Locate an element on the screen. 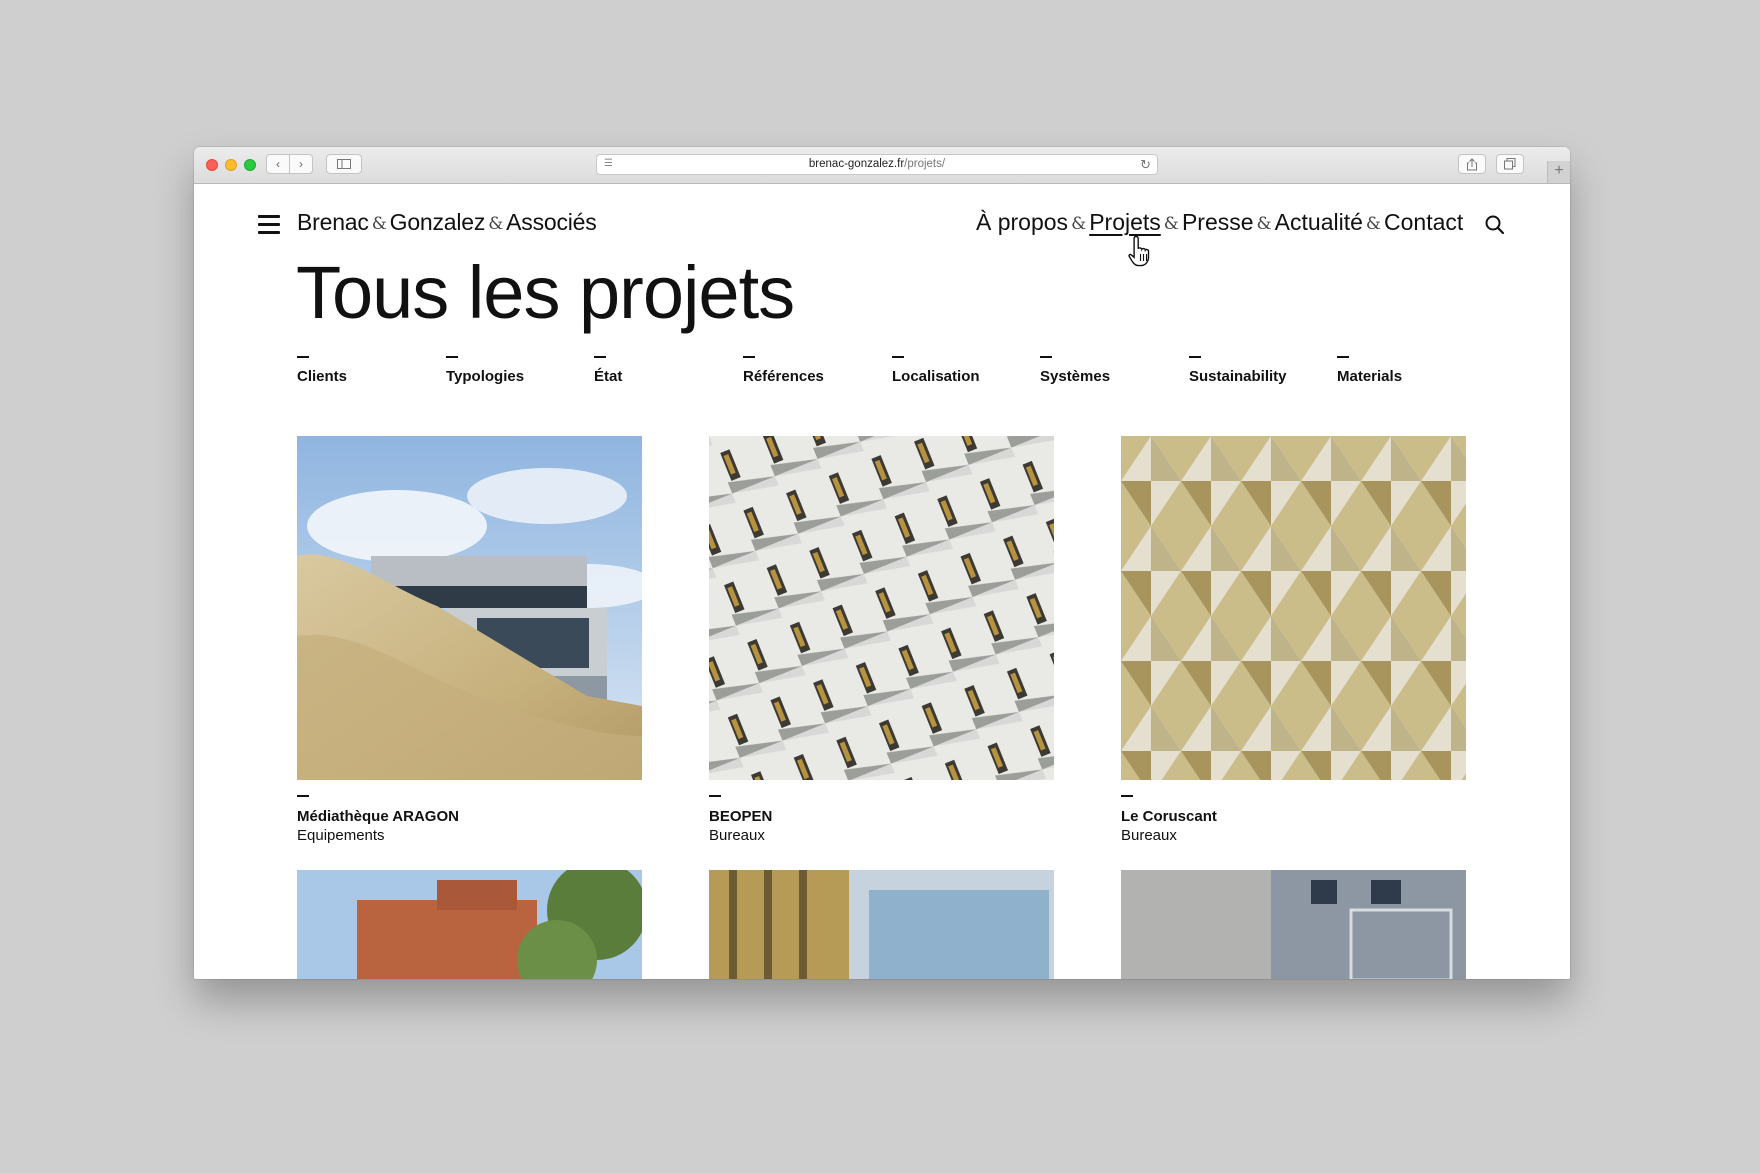 This screenshot has height=1173, width=1760. close-window-button is located at coordinates (212, 165).